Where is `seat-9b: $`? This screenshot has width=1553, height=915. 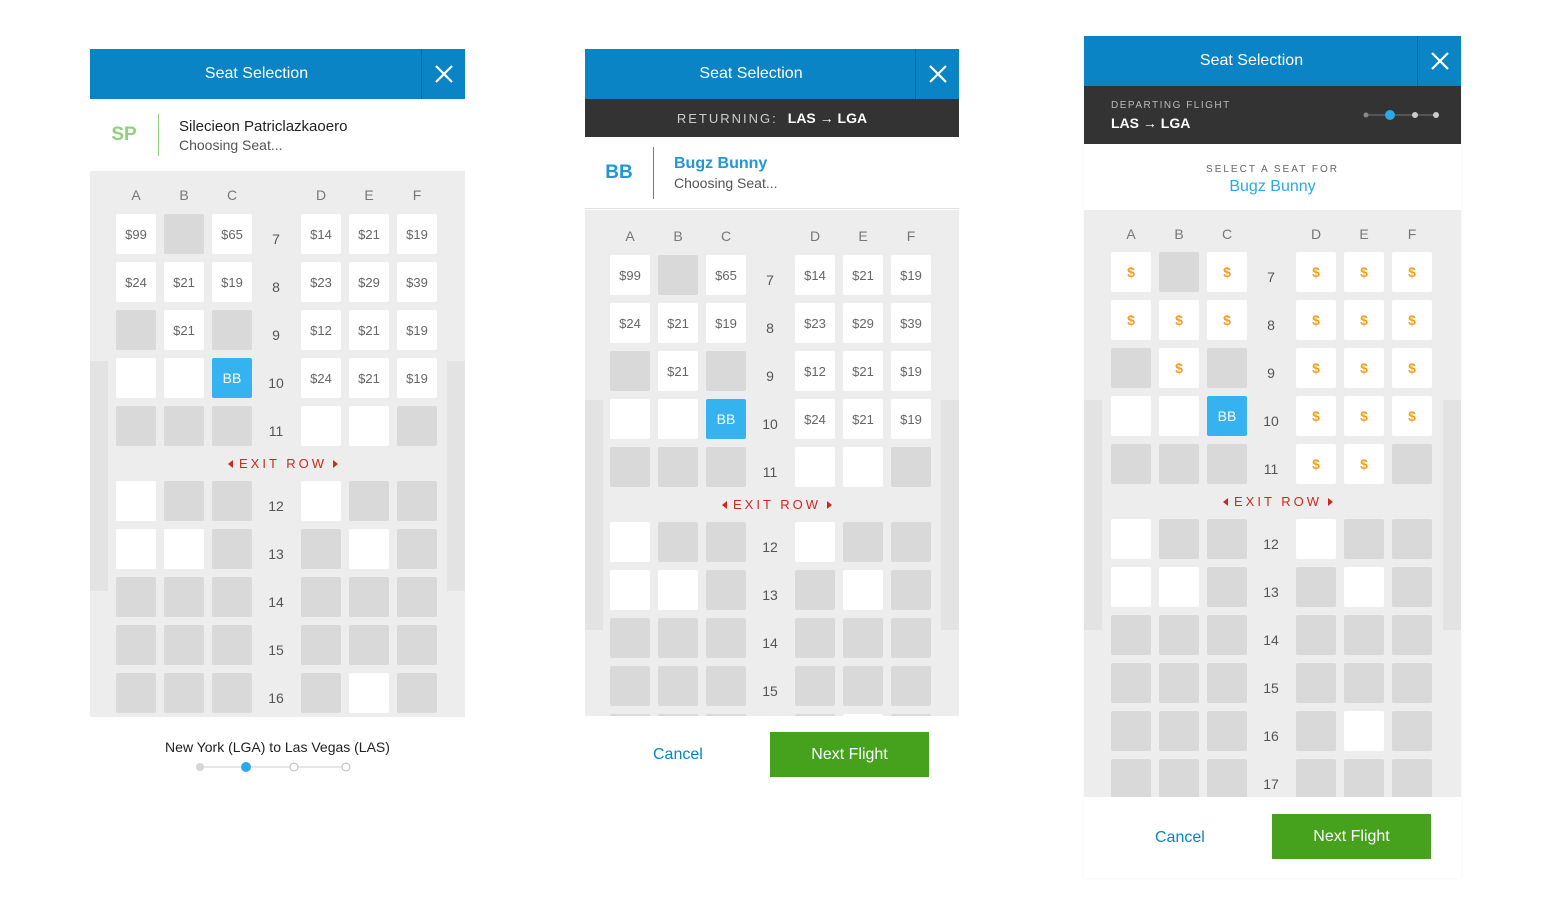
seat-9b: $ is located at coordinates (1179, 368).